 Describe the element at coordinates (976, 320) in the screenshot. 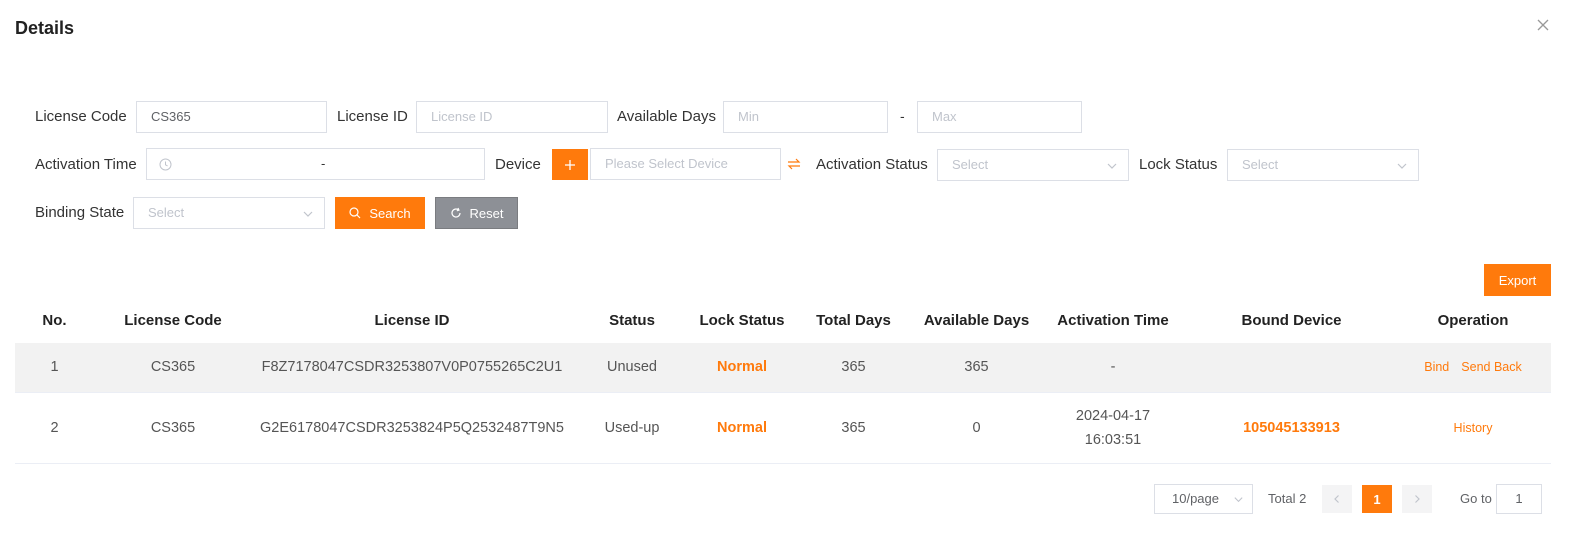

I see `column-header: Available Days` at that location.